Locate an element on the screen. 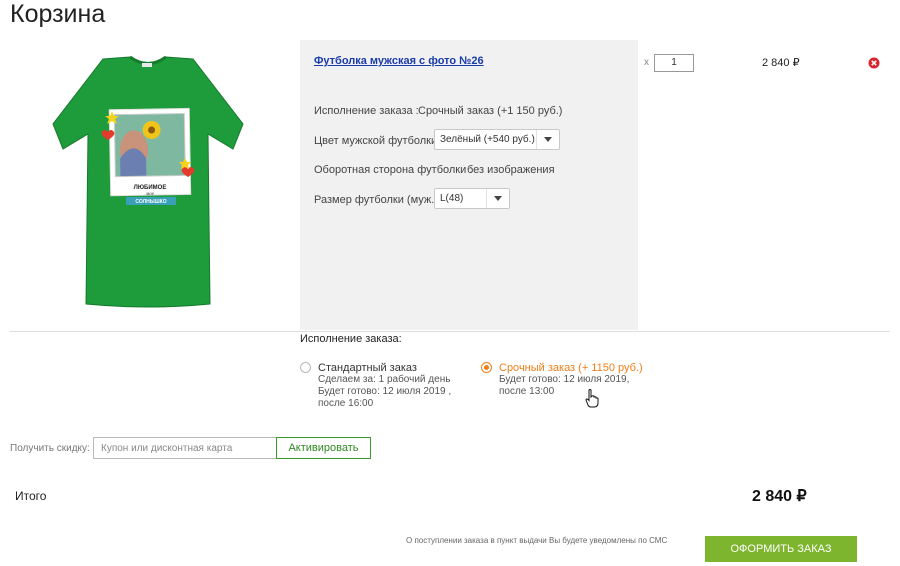 Image resolution: width=900 pixels, height=566 pixels. photo-caption-3: СОЛНЫШКО is located at coordinates (150, 202).